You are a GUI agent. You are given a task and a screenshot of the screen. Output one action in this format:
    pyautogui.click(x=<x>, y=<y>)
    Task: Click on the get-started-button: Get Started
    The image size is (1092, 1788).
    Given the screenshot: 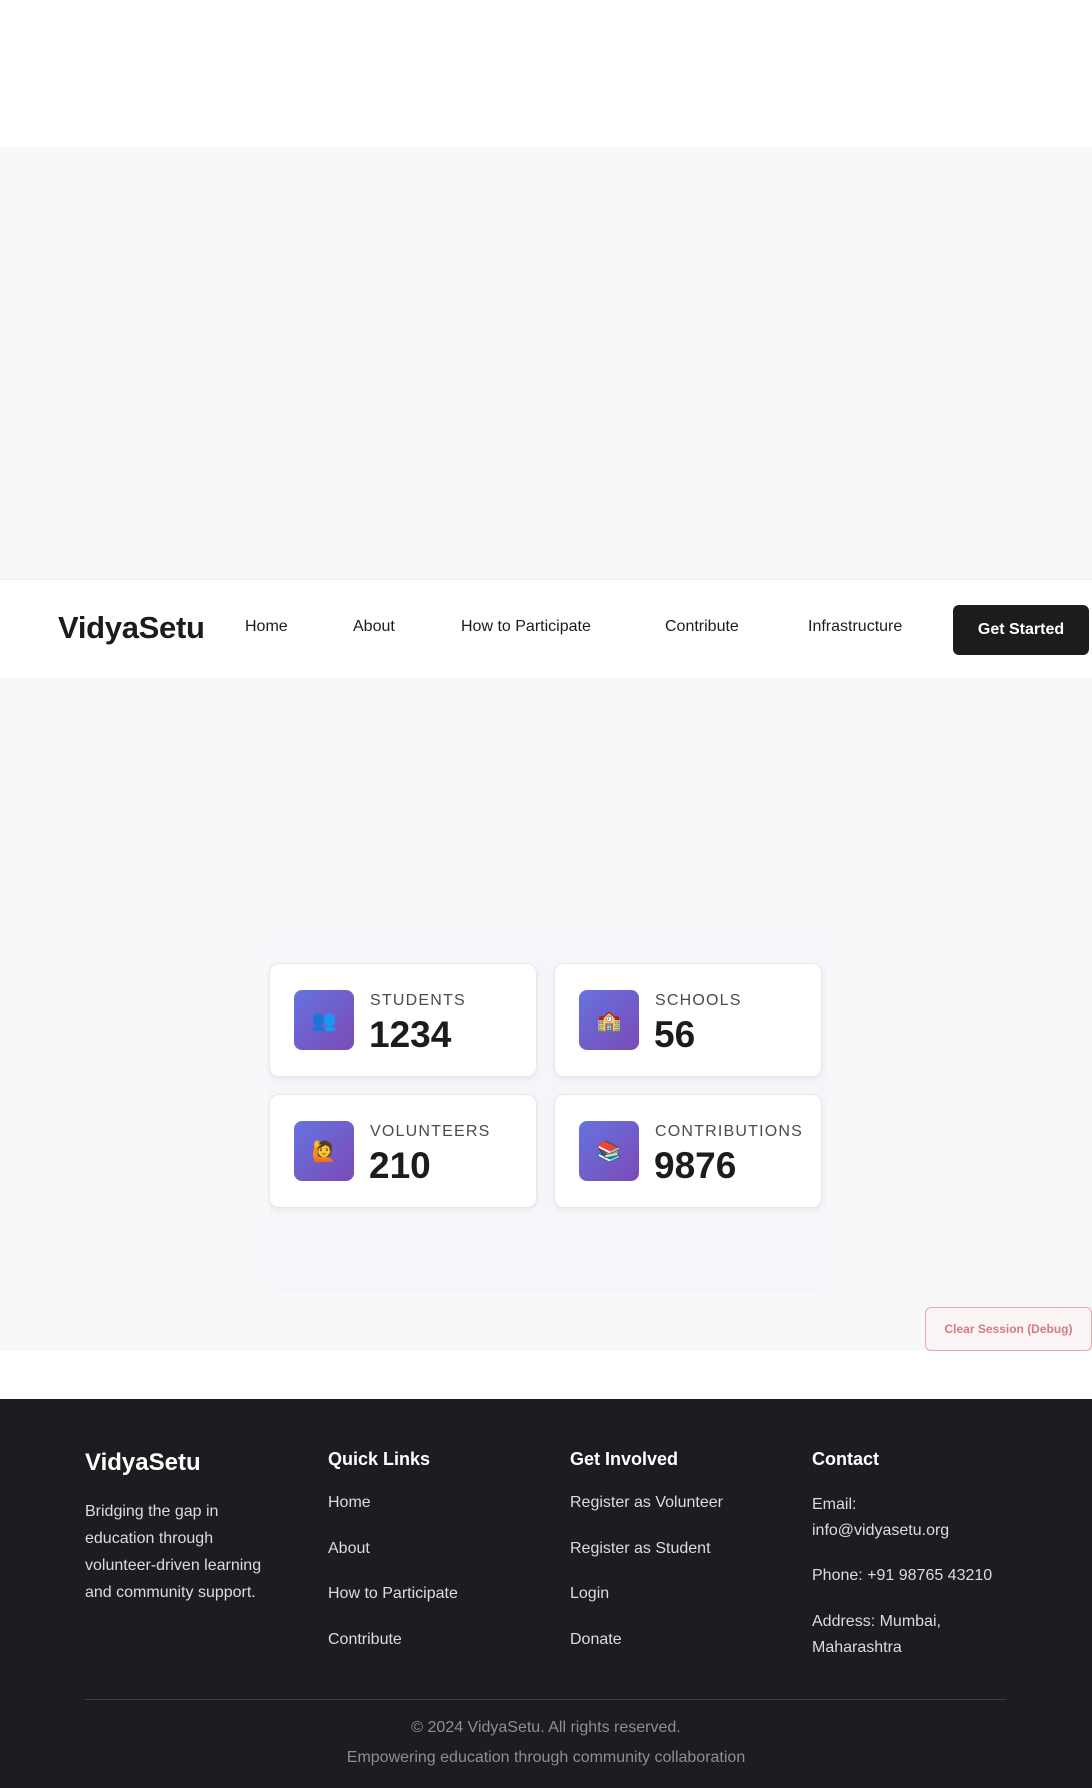 What is the action you would take?
    pyautogui.click(x=1021, y=630)
    